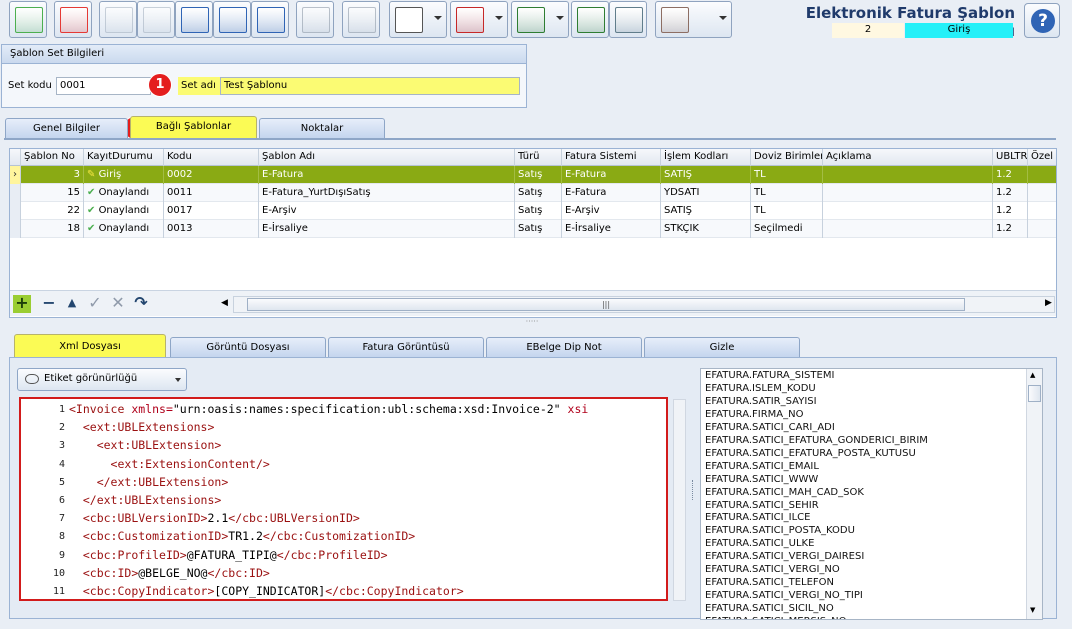 The image size is (1072, 629). I want to click on code-line: <ext:ExtensionContent/>, so click(169, 464).